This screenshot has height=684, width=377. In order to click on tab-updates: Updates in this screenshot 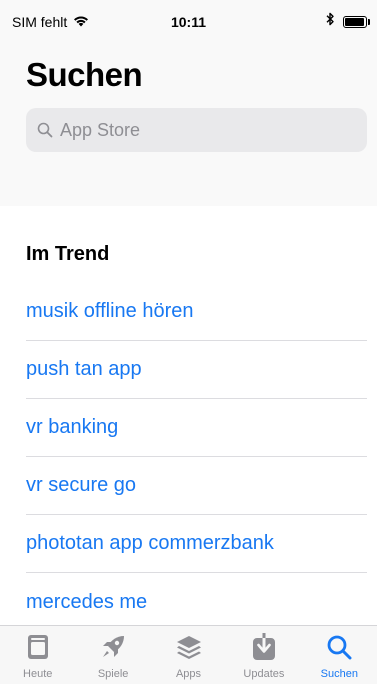, I will do `click(263, 655)`.